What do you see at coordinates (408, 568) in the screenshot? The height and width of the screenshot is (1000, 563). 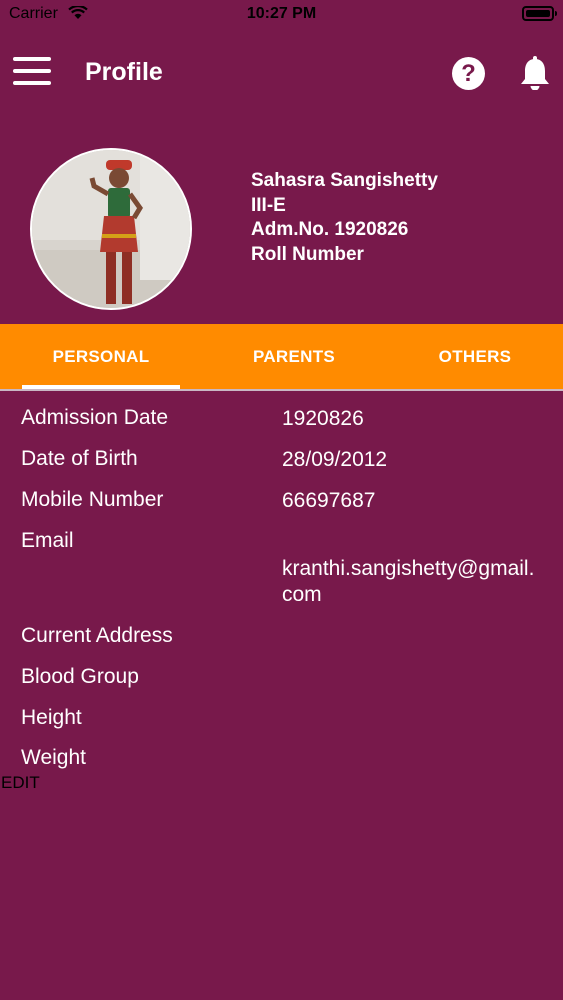 I see `email-value-line: kranthi.sangishetty@gmail.` at bounding box center [408, 568].